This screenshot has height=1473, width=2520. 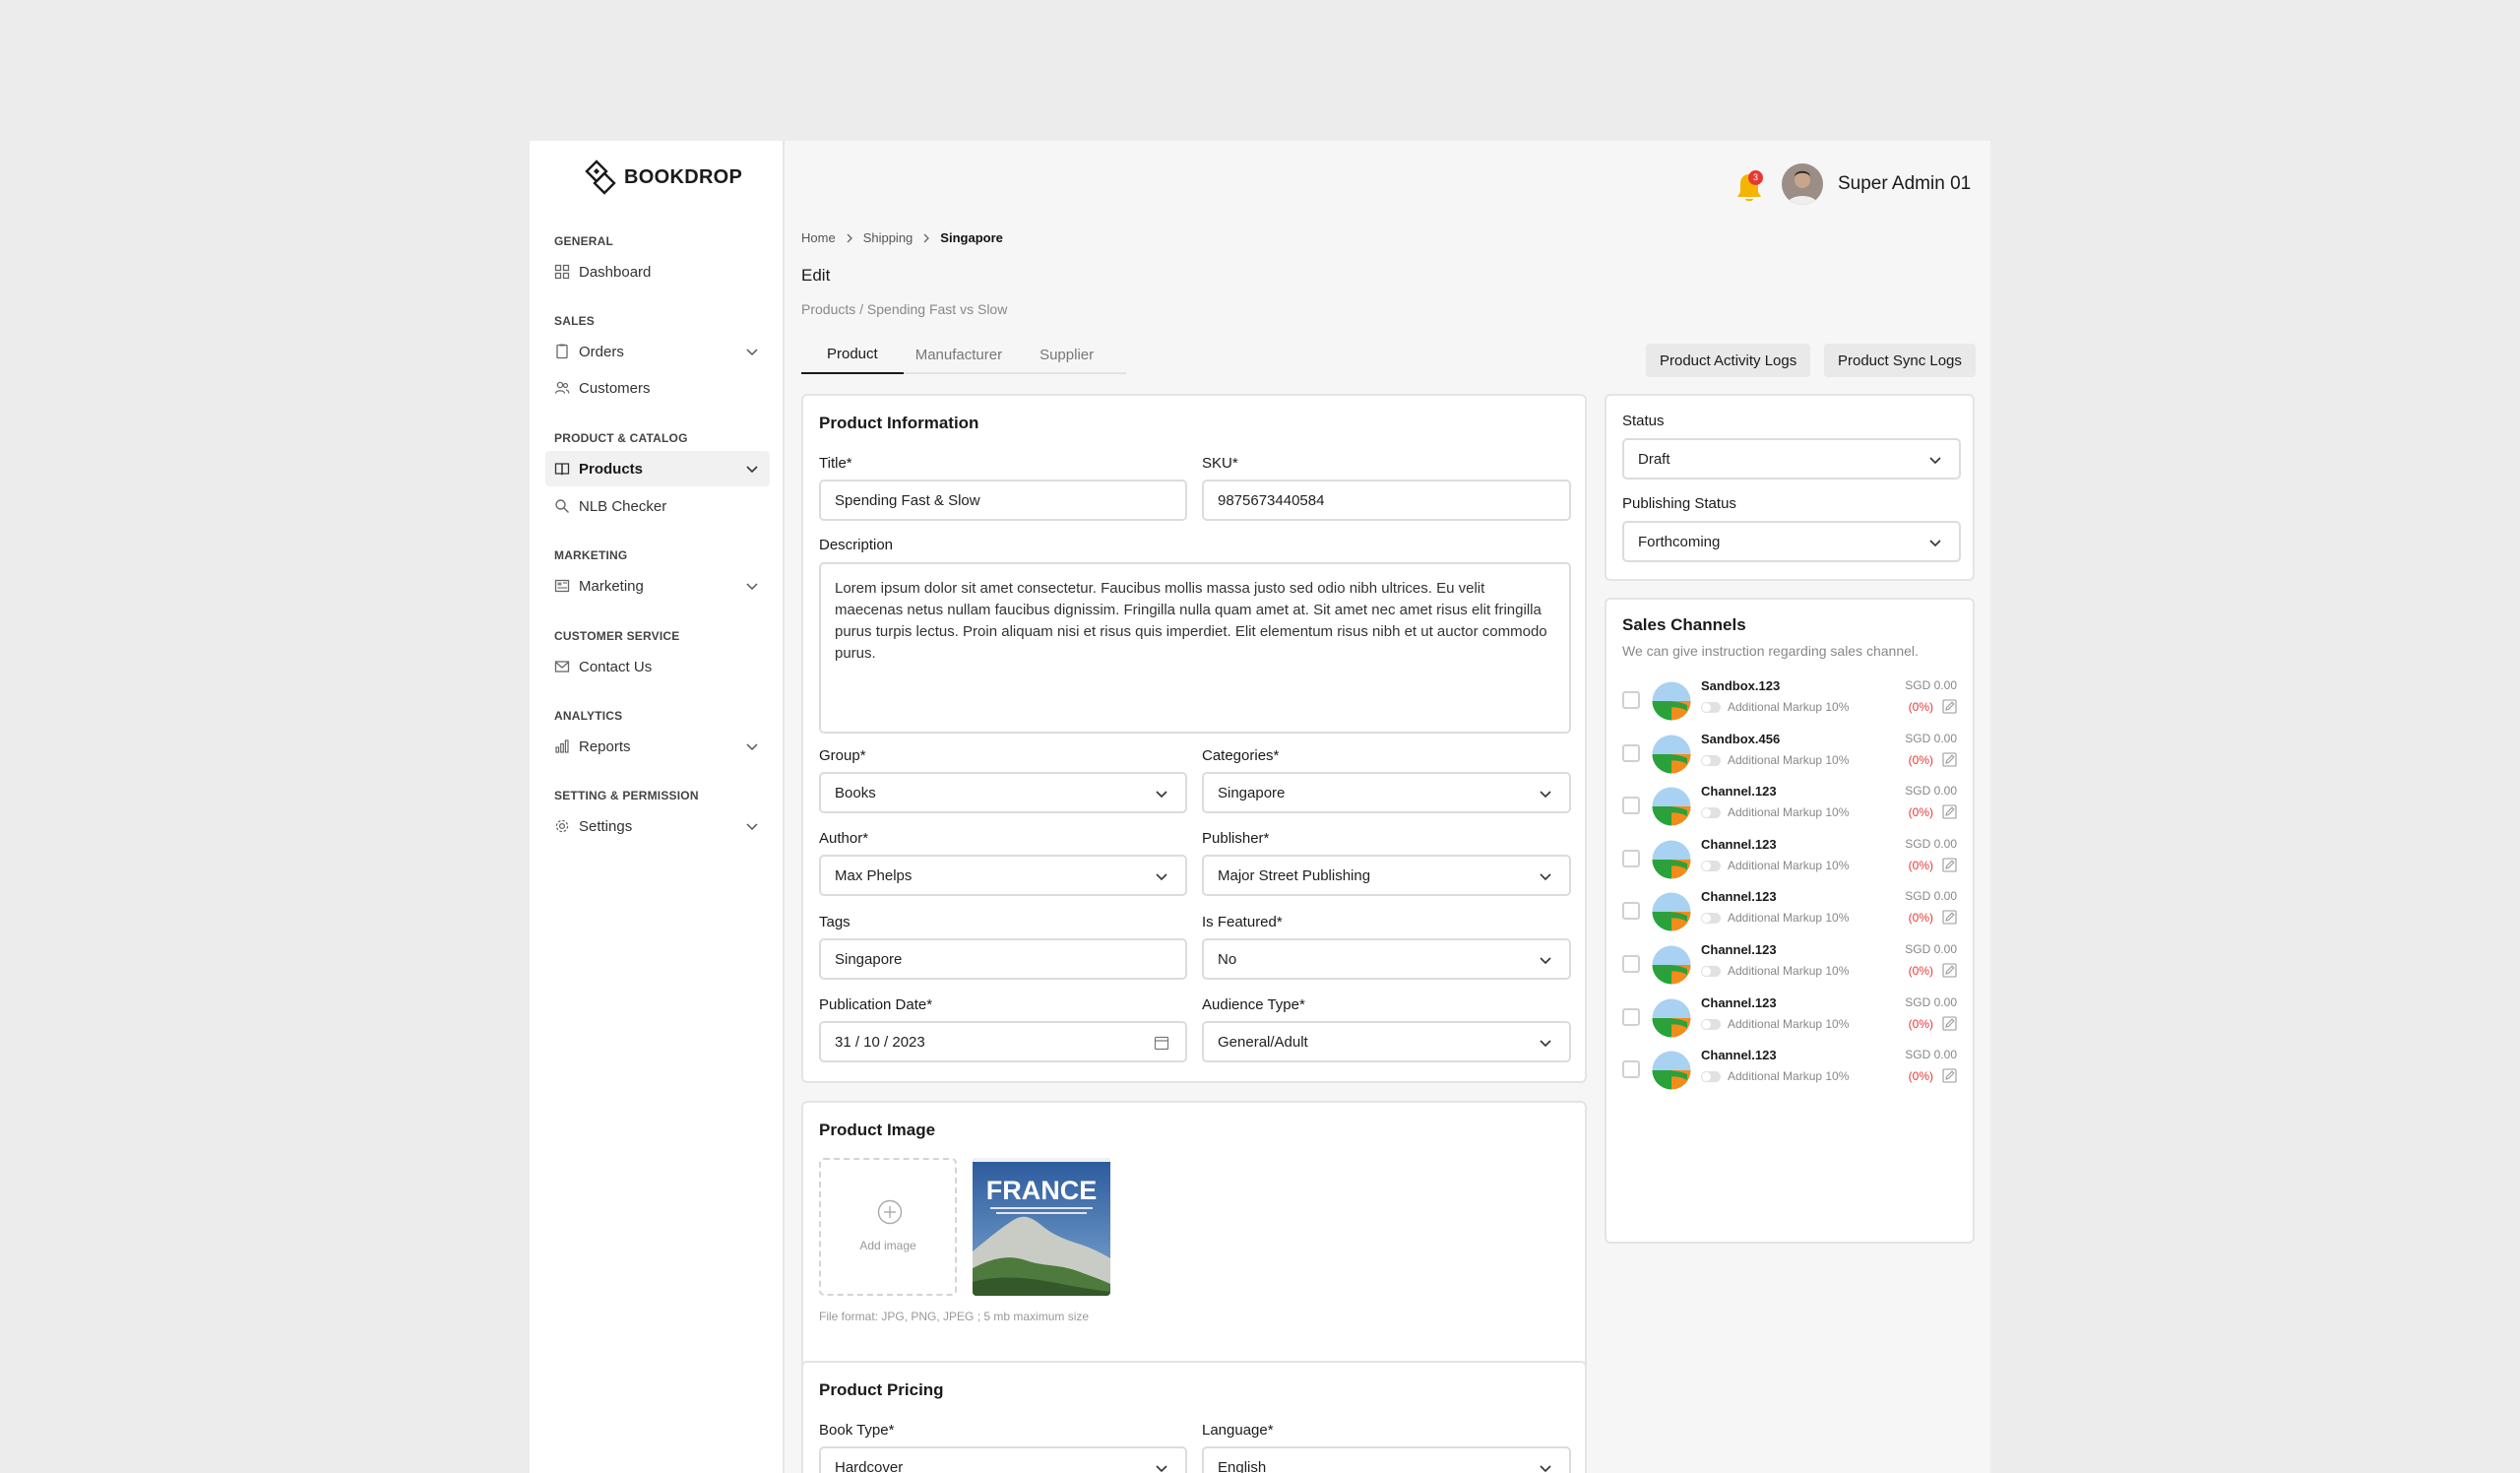 I want to click on brand-logo: BOOKDROP, so click(x=663, y=177).